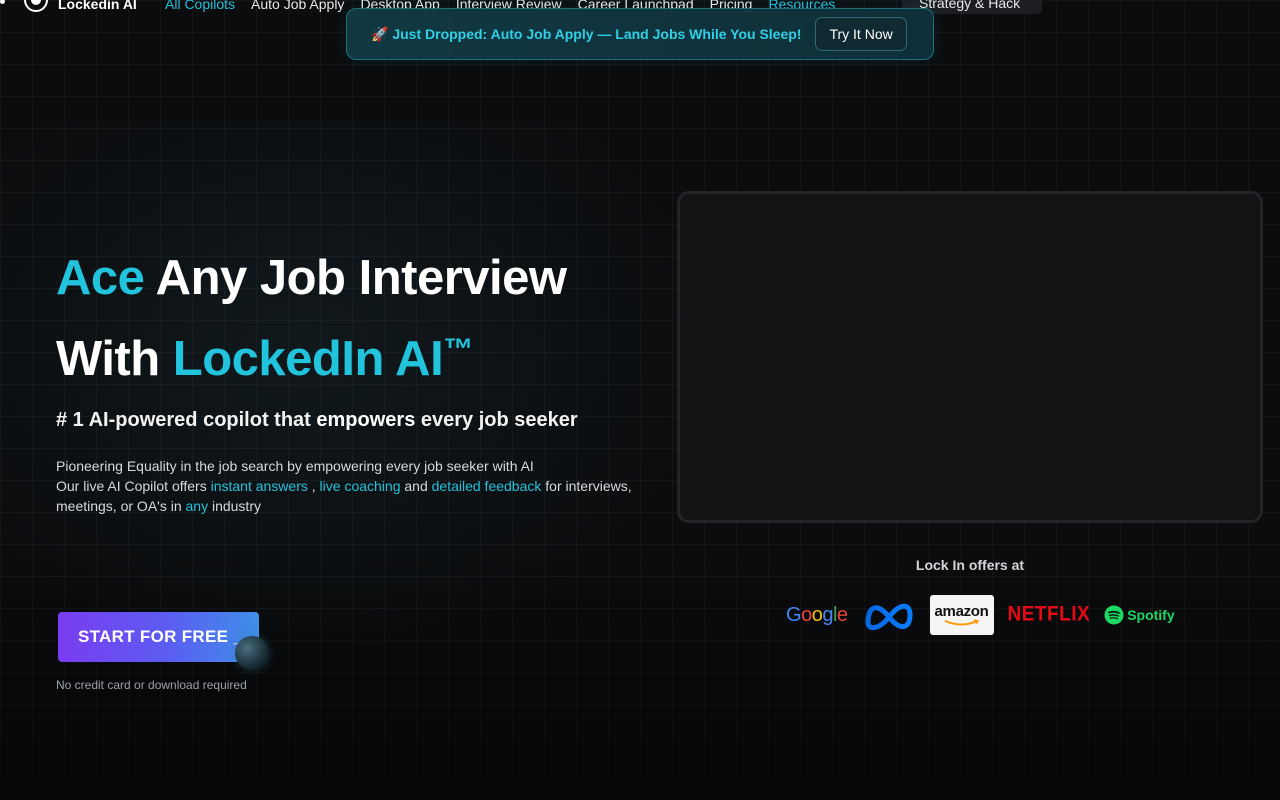  Describe the element at coordinates (1114, 615) in the screenshot. I see `spotify-circle-icon` at that location.